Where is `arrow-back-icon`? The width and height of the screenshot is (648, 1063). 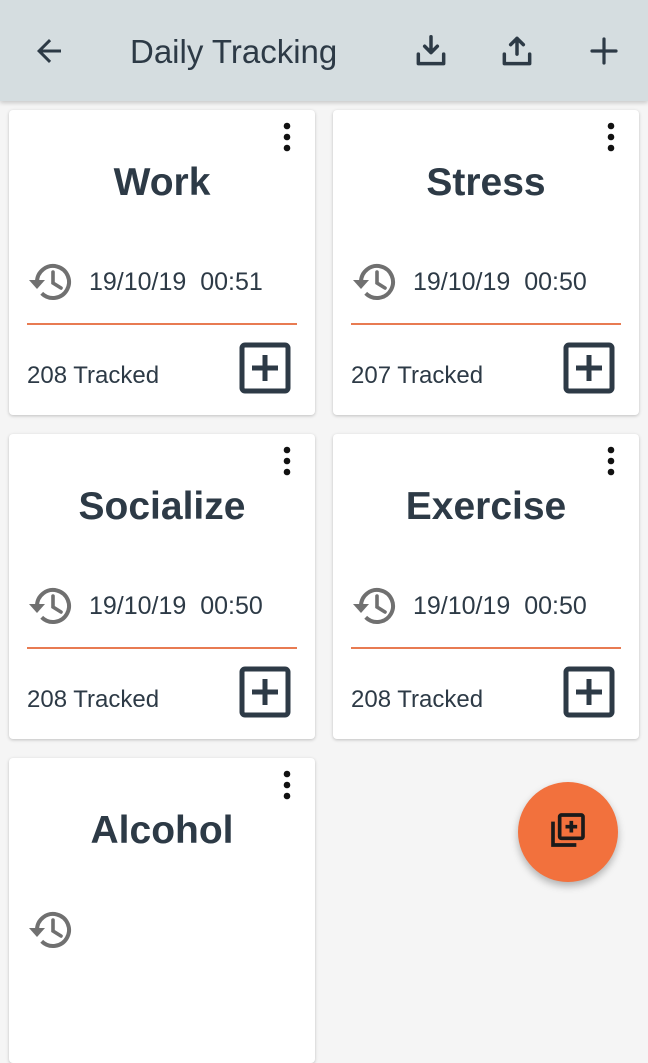 arrow-back-icon is located at coordinates (49, 51).